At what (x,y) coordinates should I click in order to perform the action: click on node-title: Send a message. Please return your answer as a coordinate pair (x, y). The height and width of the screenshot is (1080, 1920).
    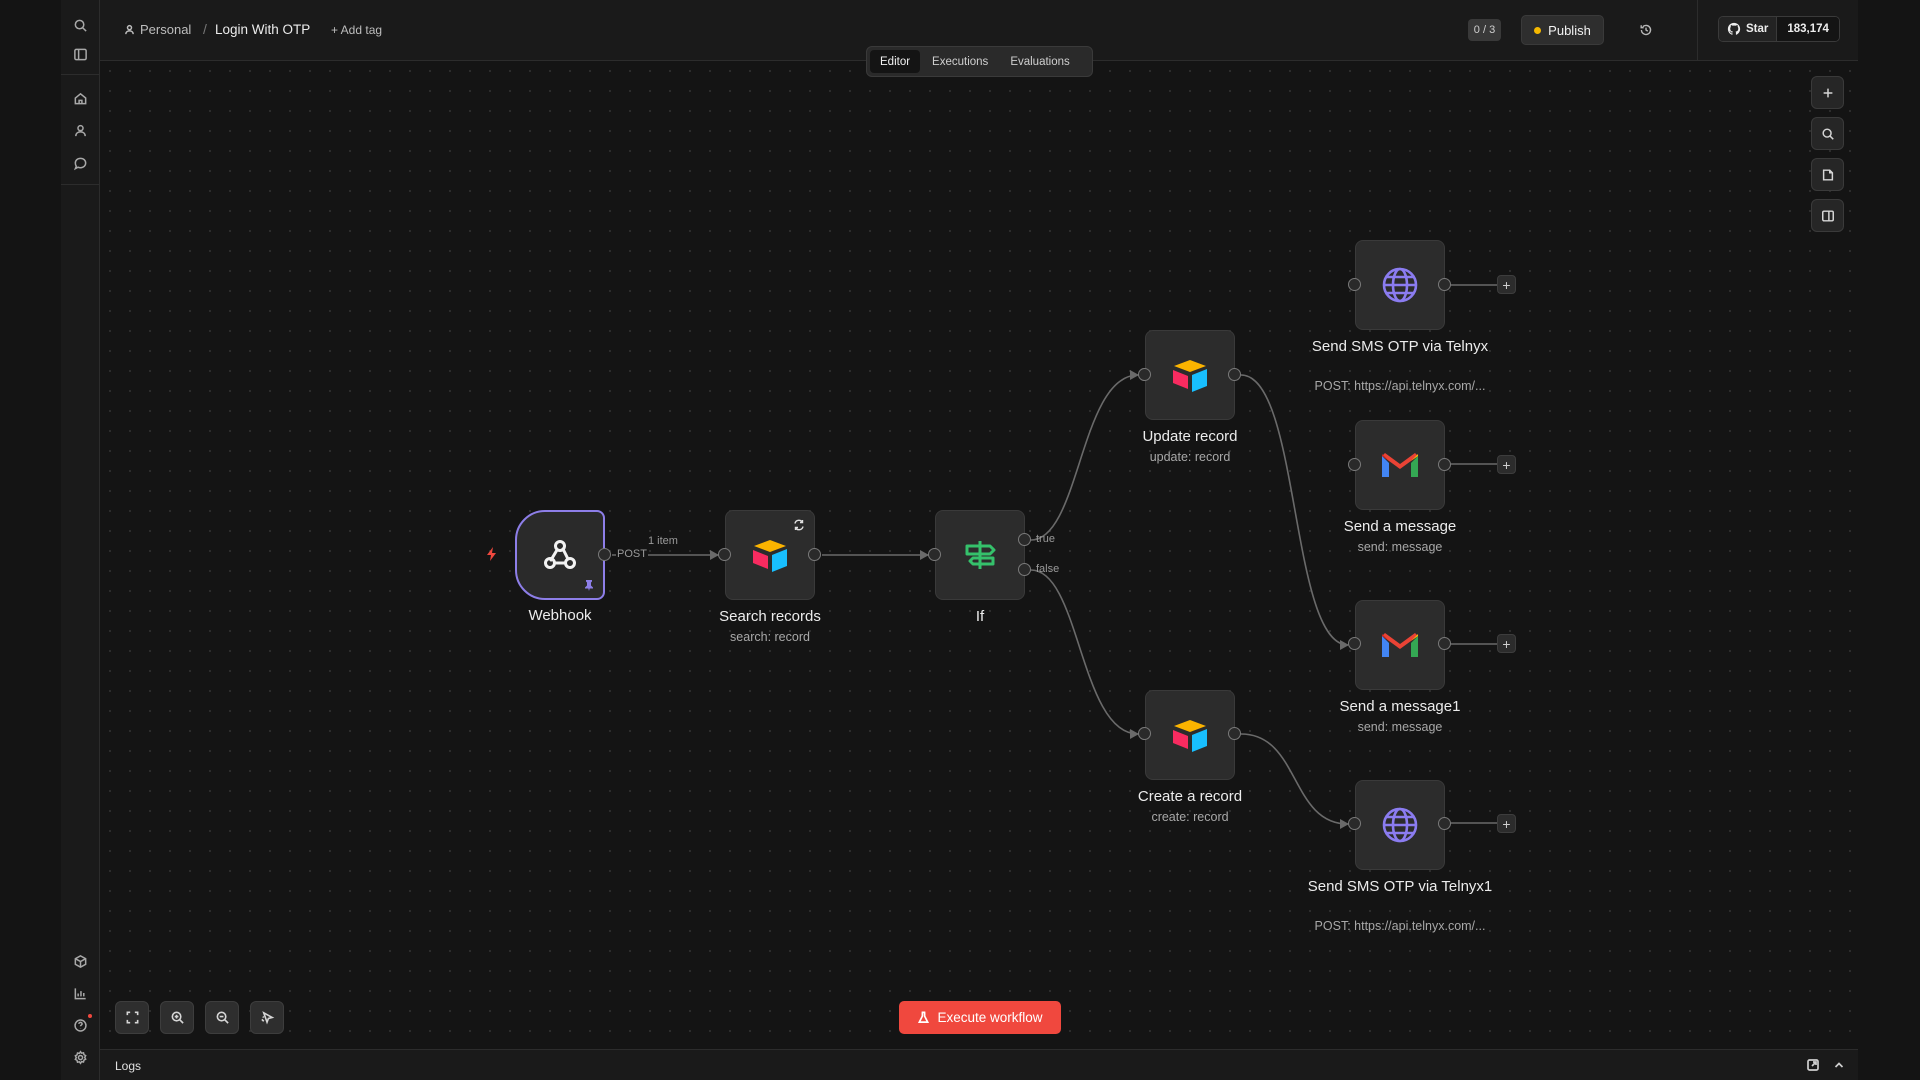
    Looking at the image, I should click on (1400, 526).